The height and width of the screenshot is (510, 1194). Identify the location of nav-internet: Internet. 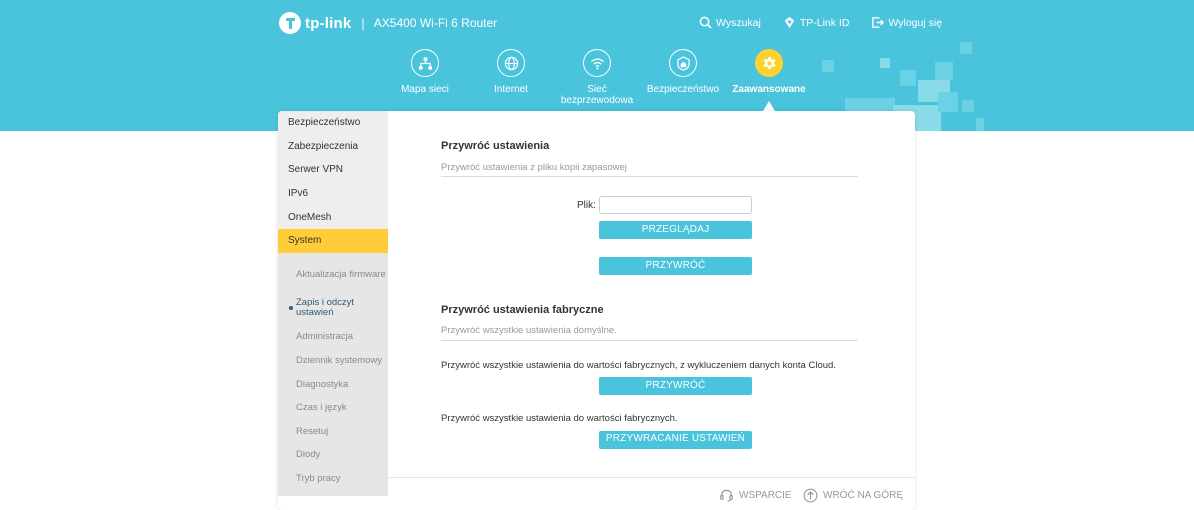
(511, 72).